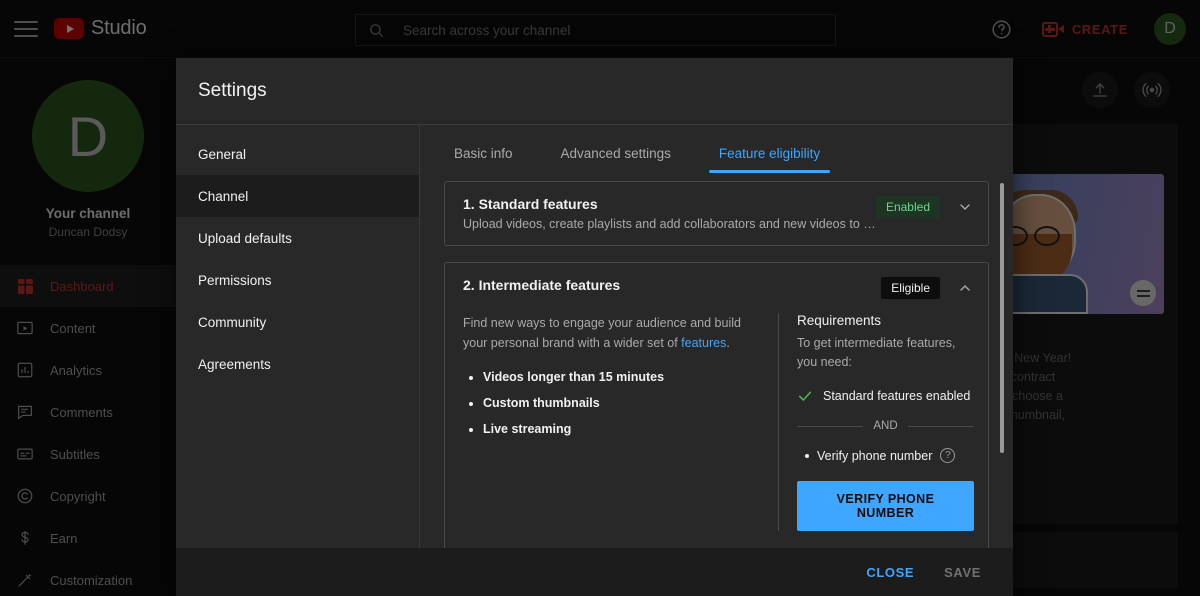 The width and height of the screenshot is (1200, 596). Describe the element at coordinates (965, 207) in the screenshot. I see `chevron-down-icon` at that location.